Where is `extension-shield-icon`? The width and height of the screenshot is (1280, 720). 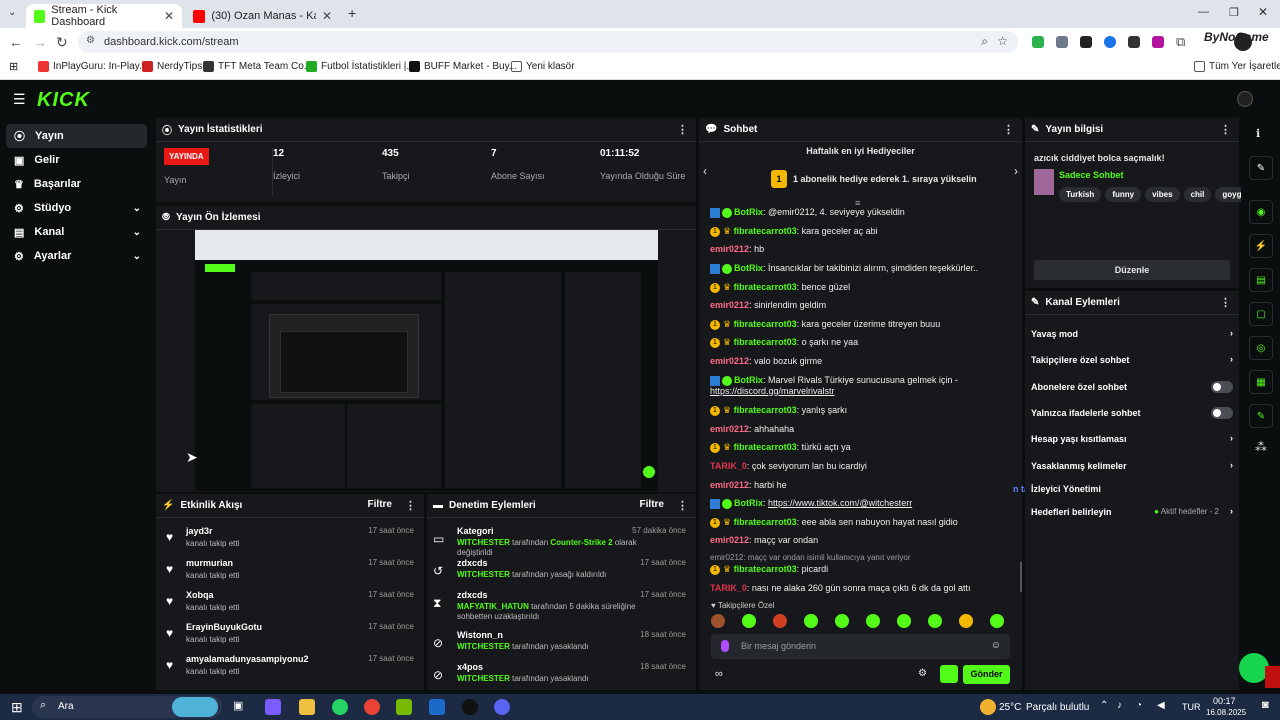 extension-shield-icon is located at coordinates (1038, 42).